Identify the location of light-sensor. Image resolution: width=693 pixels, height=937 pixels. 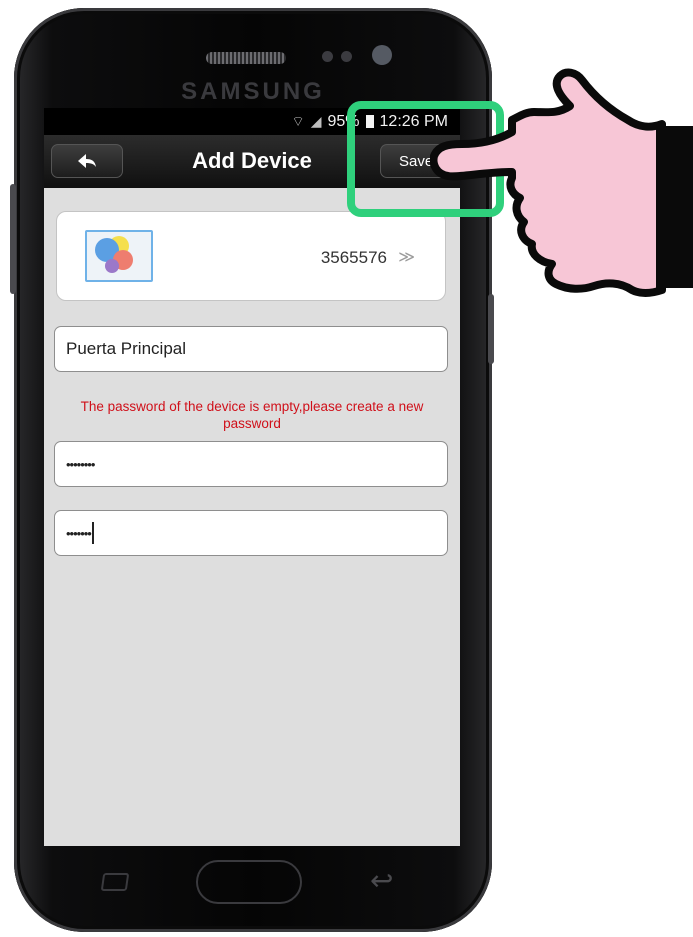
(346, 56).